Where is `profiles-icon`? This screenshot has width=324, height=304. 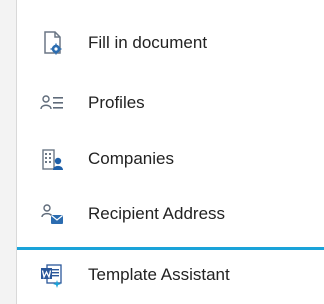 profiles-icon is located at coordinates (52, 103).